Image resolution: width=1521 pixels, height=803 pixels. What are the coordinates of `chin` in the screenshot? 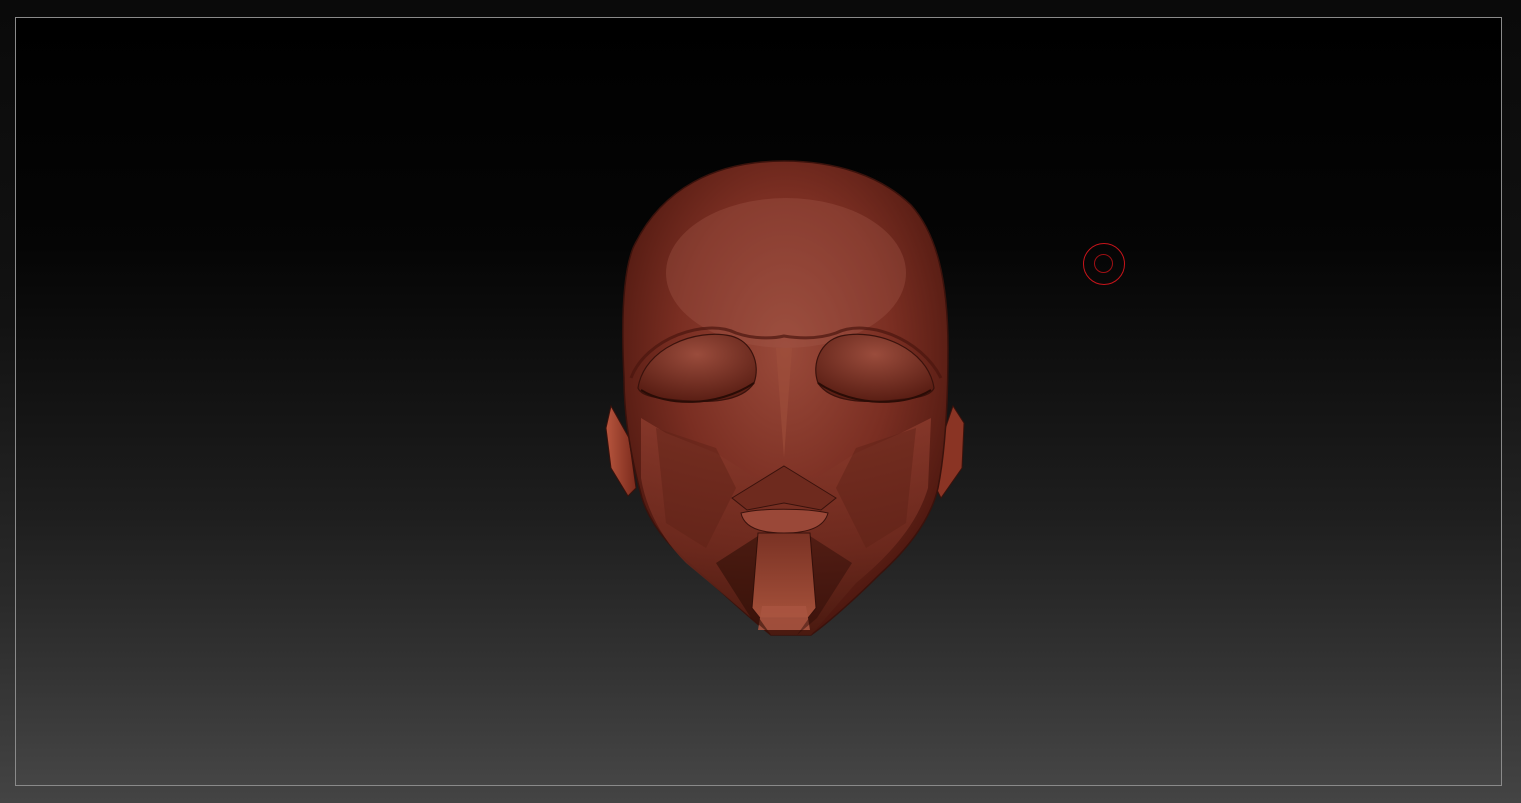 It's located at (784, 575).